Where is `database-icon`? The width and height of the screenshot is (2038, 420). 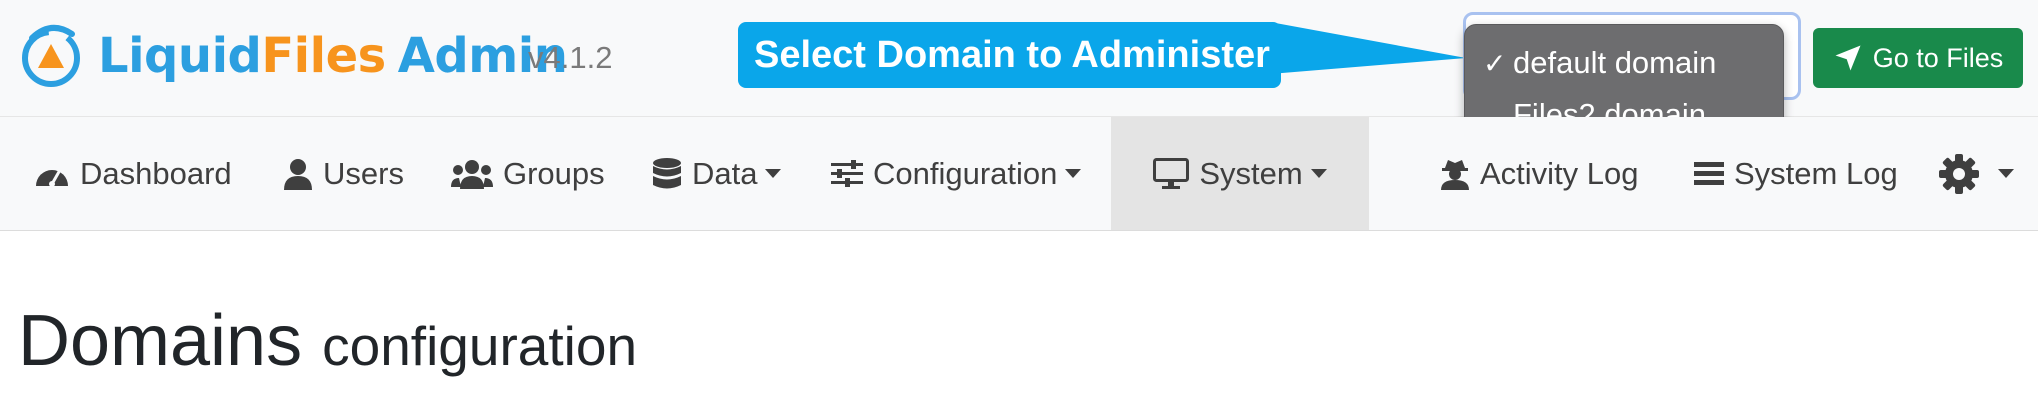 database-icon is located at coordinates (667, 172).